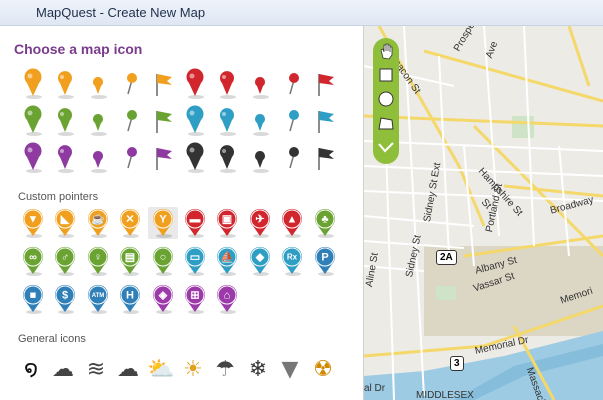  Describe the element at coordinates (260, 121) in the screenshot. I see `teal-pin-small-icon` at that location.